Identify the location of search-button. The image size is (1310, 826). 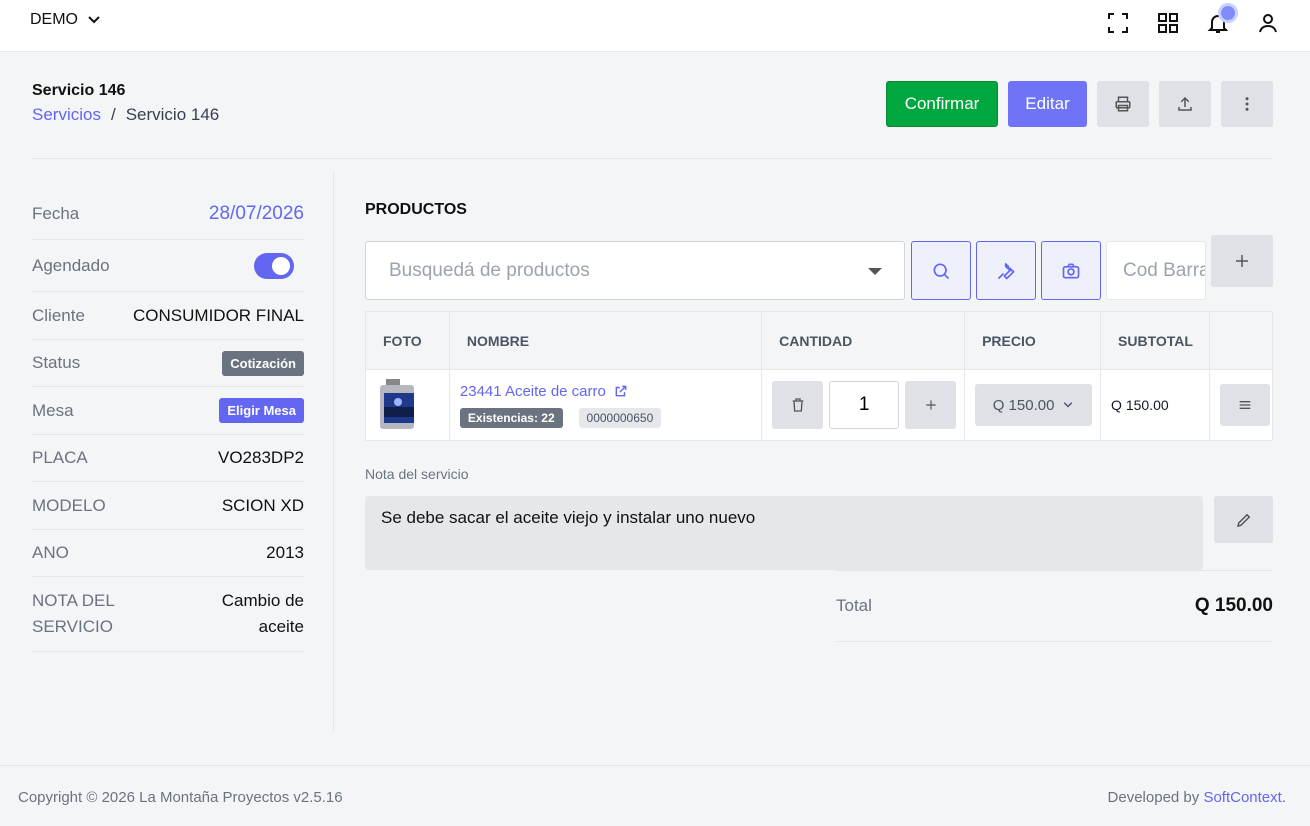
(941, 270).